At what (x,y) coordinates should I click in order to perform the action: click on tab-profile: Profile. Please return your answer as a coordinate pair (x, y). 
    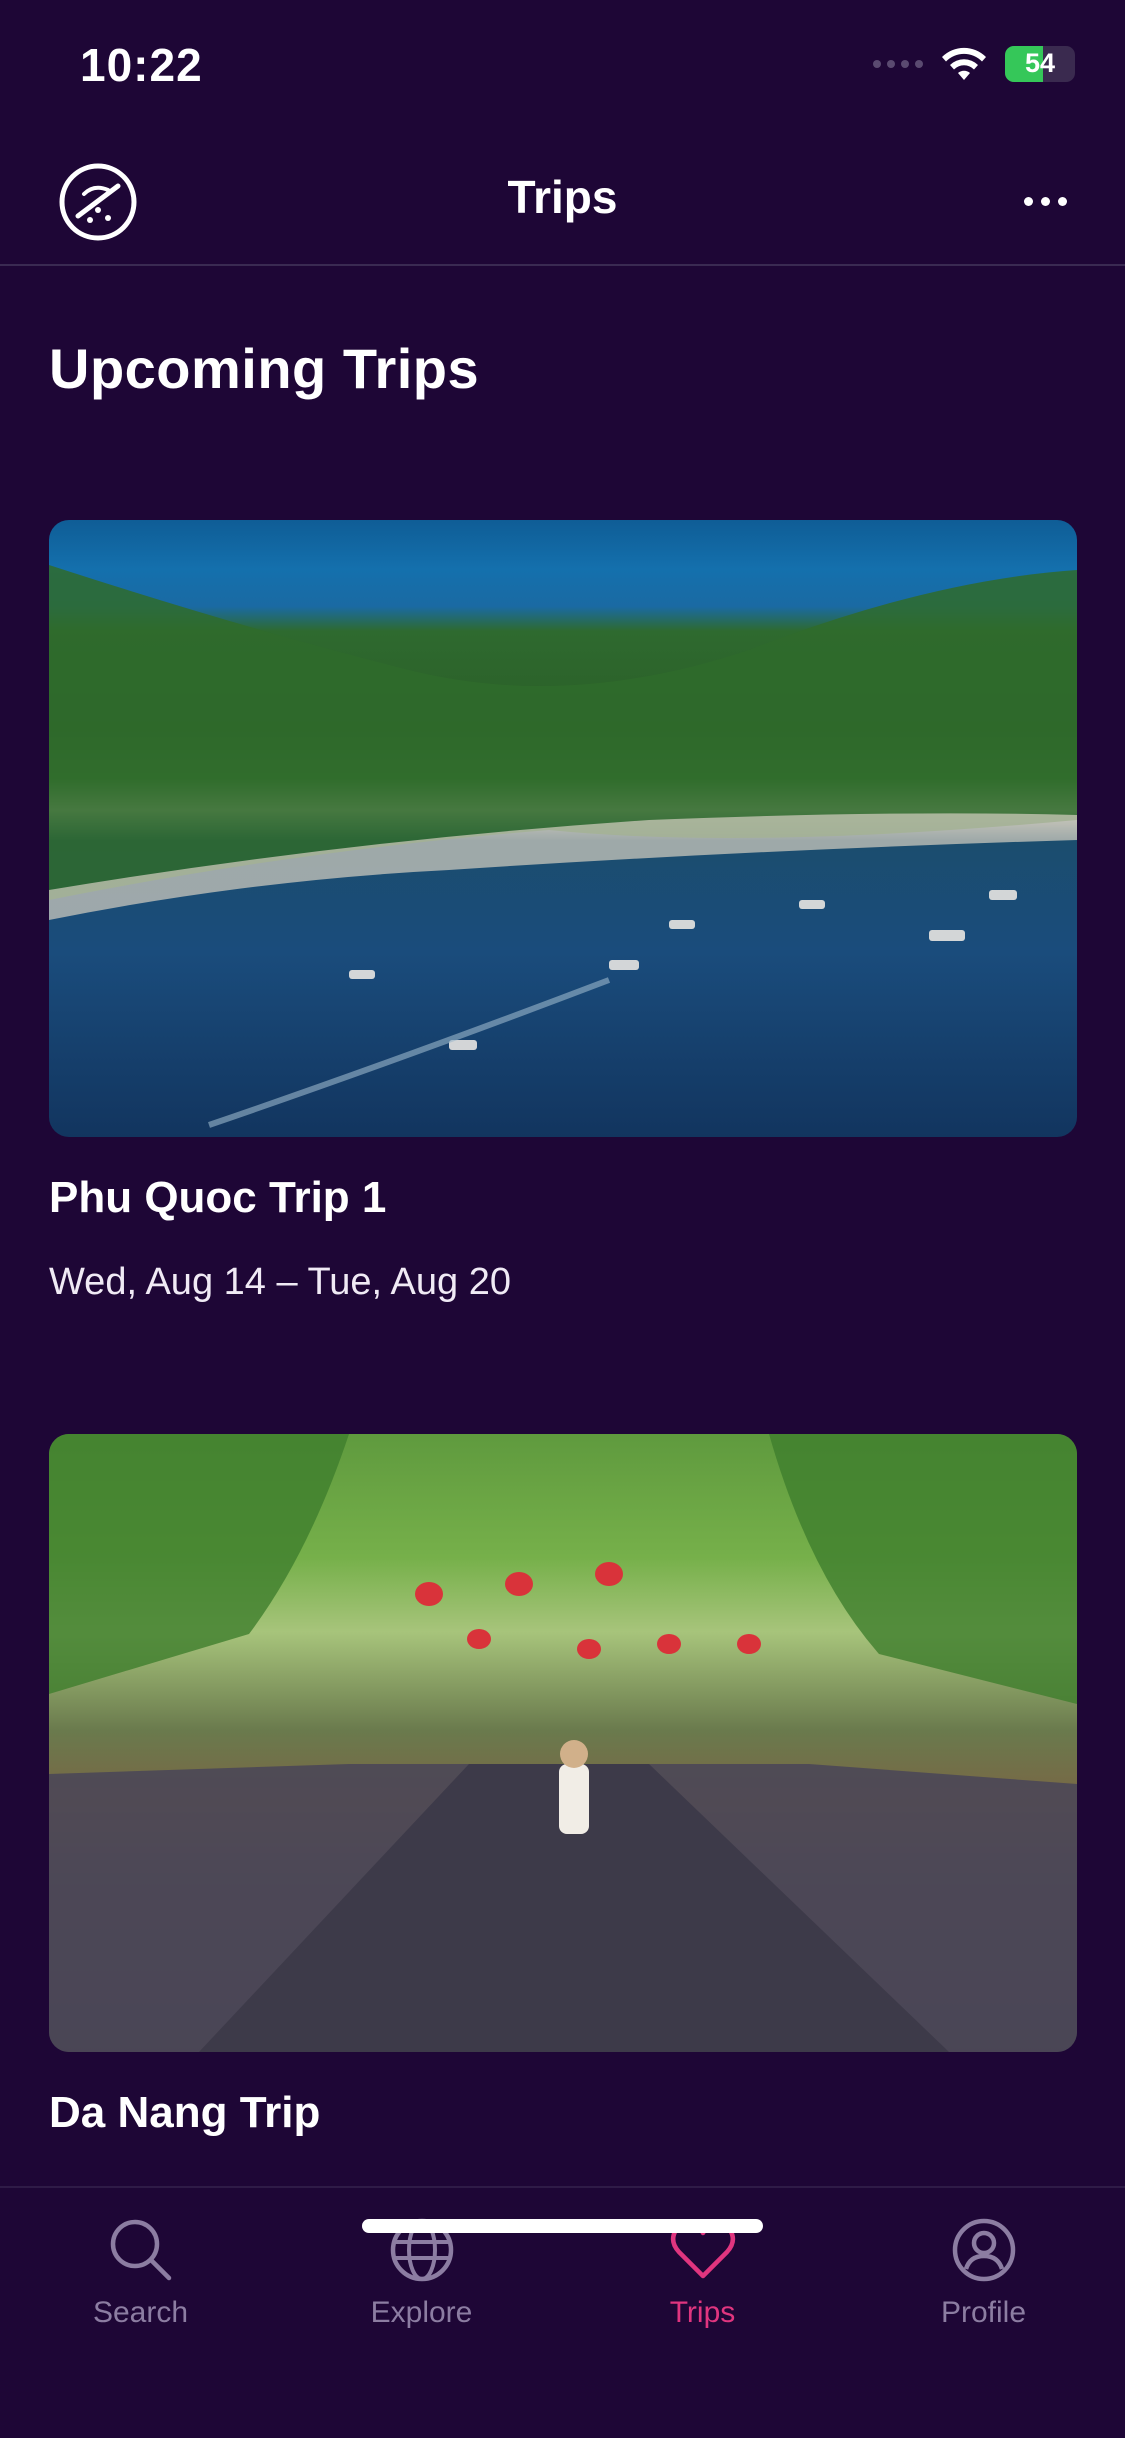
    Looking at the image, I should click on (983, 2272).